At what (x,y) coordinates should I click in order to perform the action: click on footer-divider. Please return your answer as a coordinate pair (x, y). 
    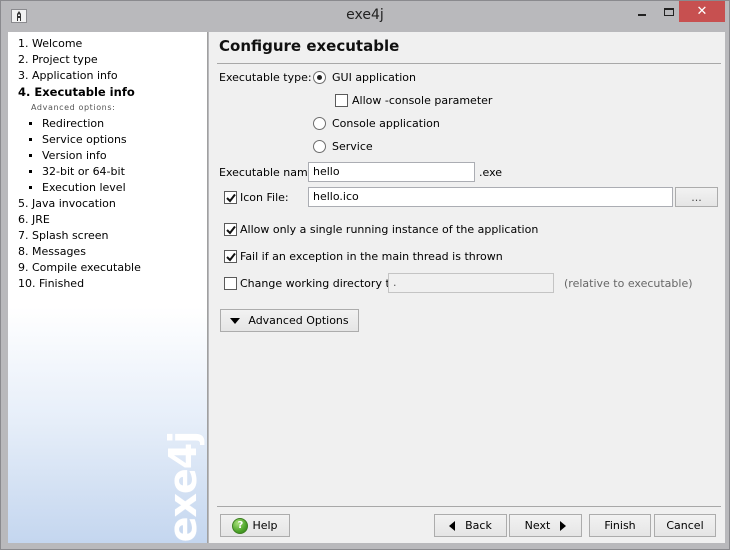
    Looking at the image, I should click on (469, 506).